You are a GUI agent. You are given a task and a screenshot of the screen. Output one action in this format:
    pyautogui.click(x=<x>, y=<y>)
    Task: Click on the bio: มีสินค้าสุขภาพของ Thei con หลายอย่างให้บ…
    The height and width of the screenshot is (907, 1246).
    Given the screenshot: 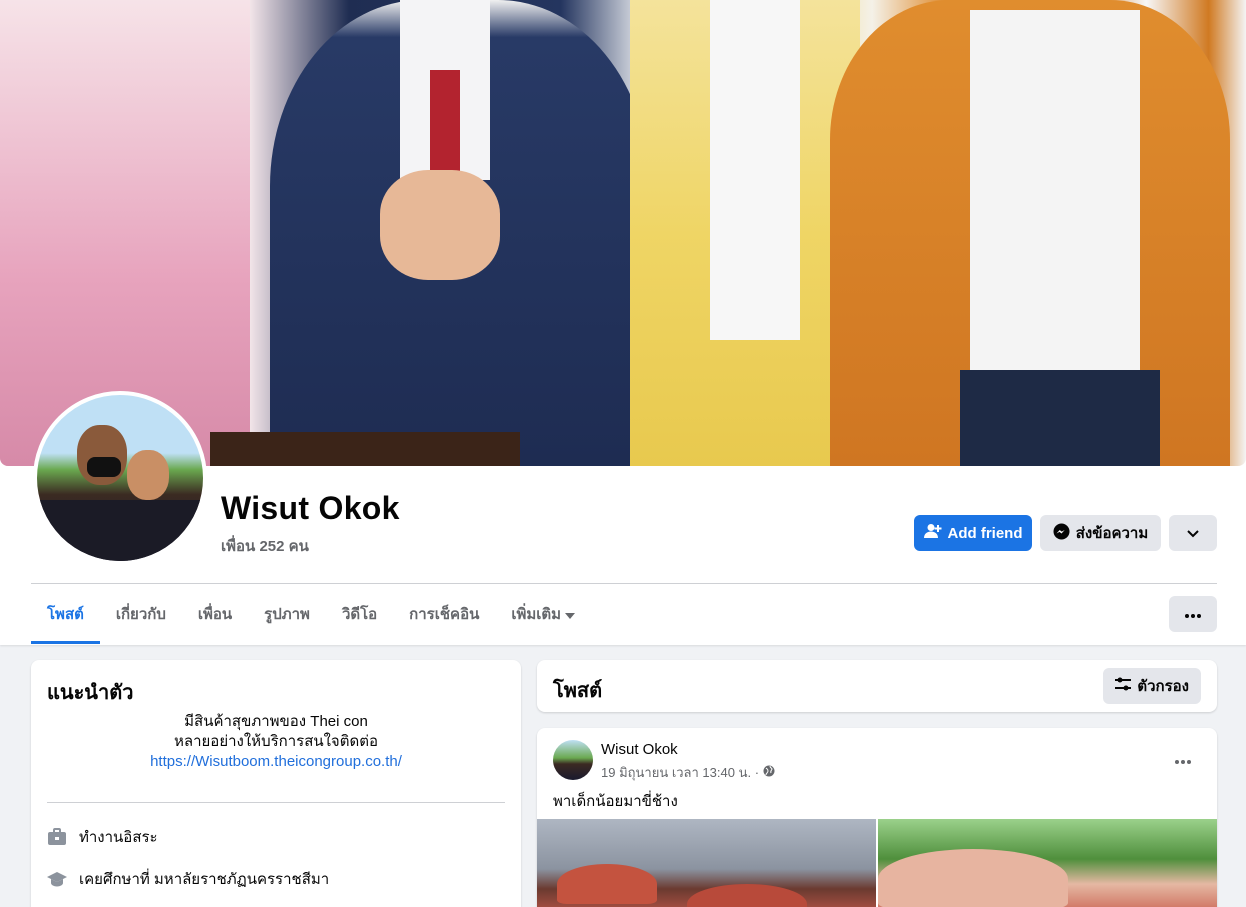 What is the action you would take?
    pyautogui.click(x=276, y=742)
    